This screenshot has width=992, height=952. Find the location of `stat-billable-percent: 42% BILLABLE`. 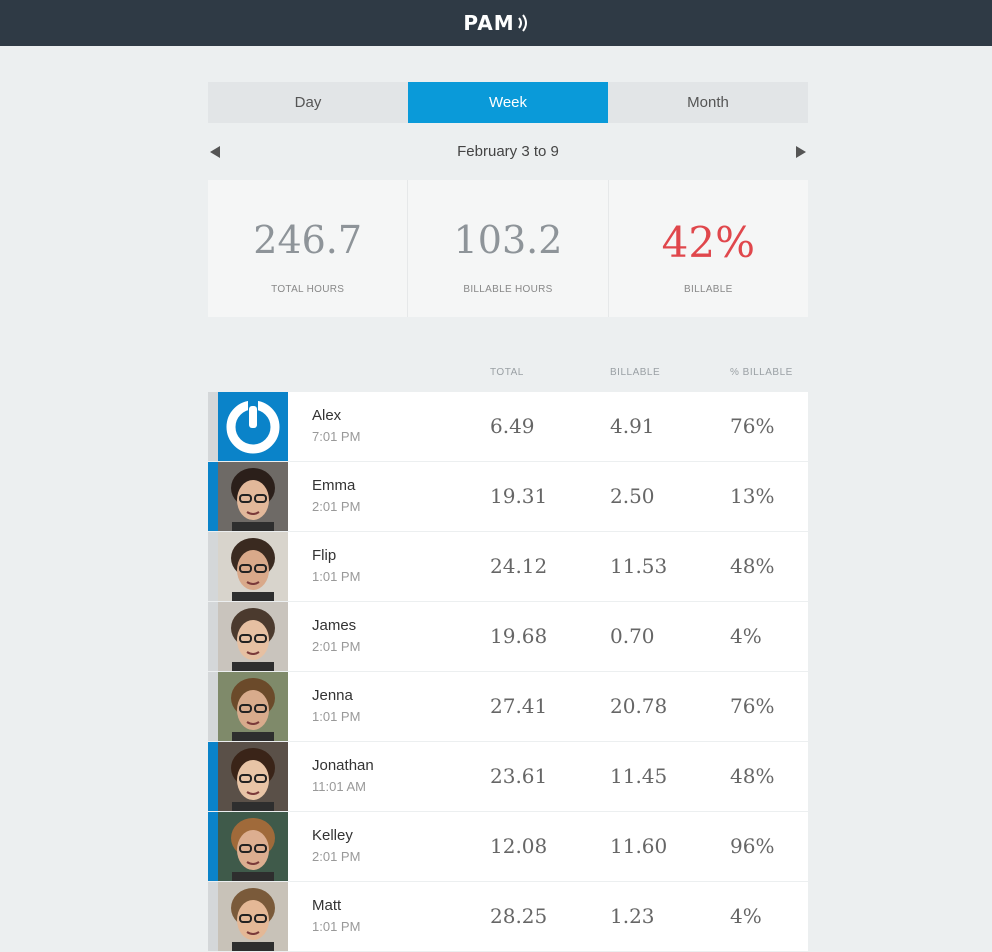

stat-billable-percent: 42% BILLABLE is located at coordinates (708, 248).